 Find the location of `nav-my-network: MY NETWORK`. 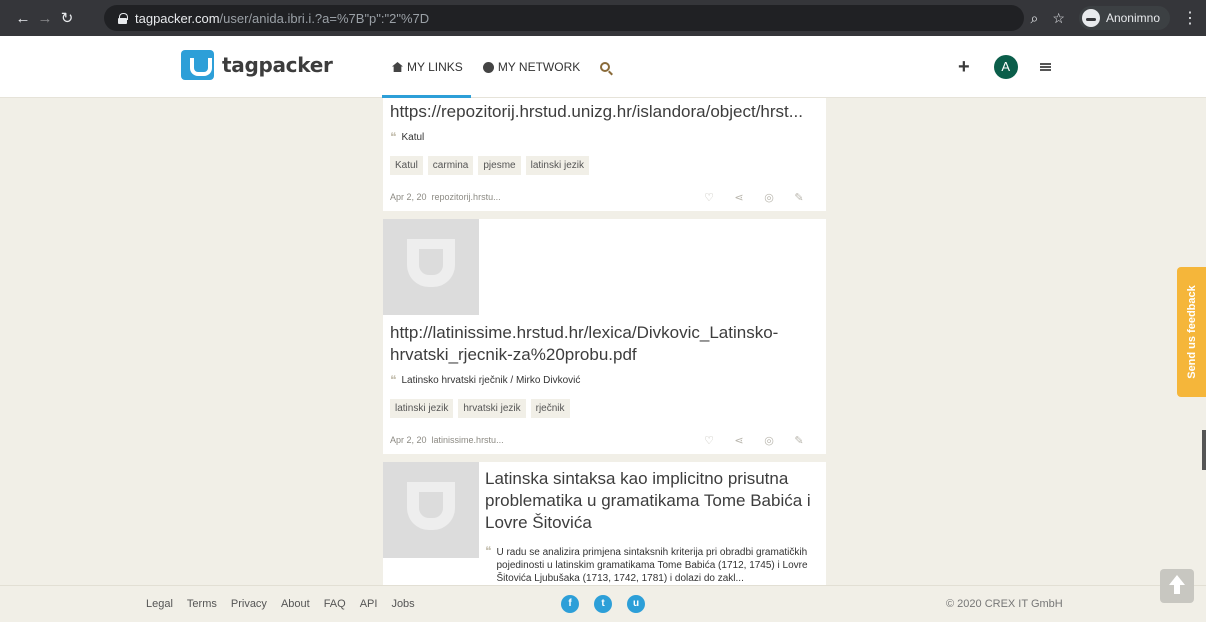

nav-my-network: MY NETWORK is located at coordinates (531, 67).